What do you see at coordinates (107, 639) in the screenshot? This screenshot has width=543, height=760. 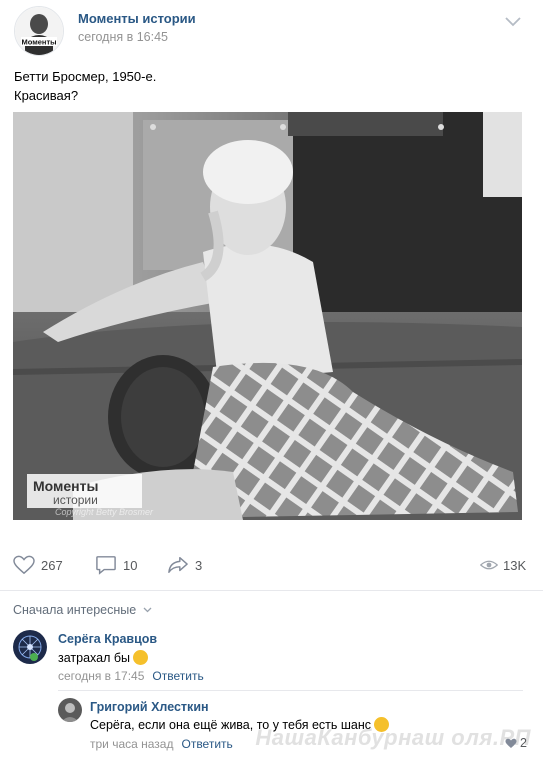 I see `comment-author-link: Серёга Кравцов` at bounding box center [107, 639].